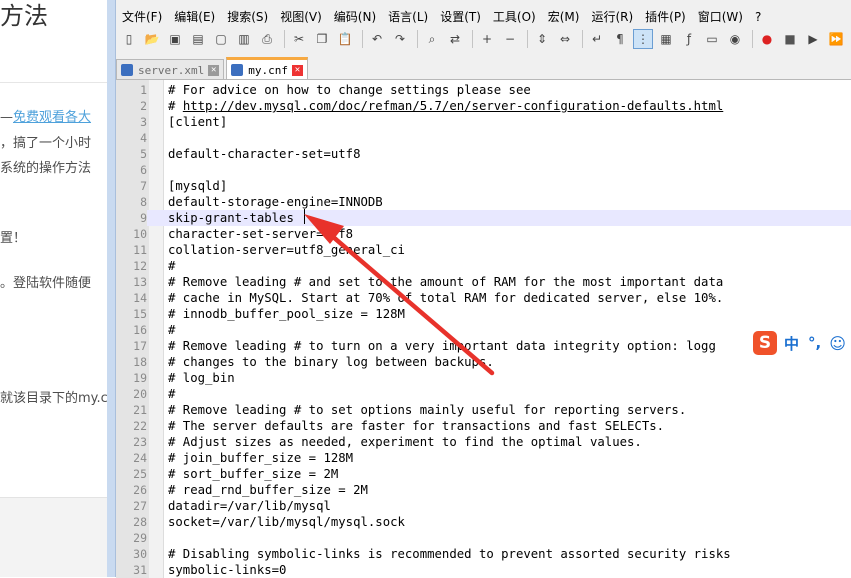 This screenshot has width=851, height=578. I want to click on code-line: 5 default-character-set=utf8, so click(483, 154).